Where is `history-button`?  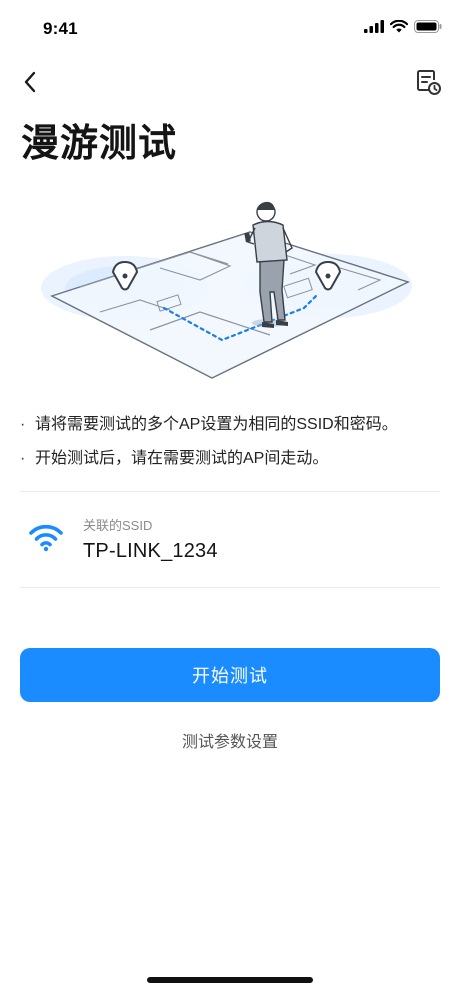 history-button is located at coordinates (428, 82).